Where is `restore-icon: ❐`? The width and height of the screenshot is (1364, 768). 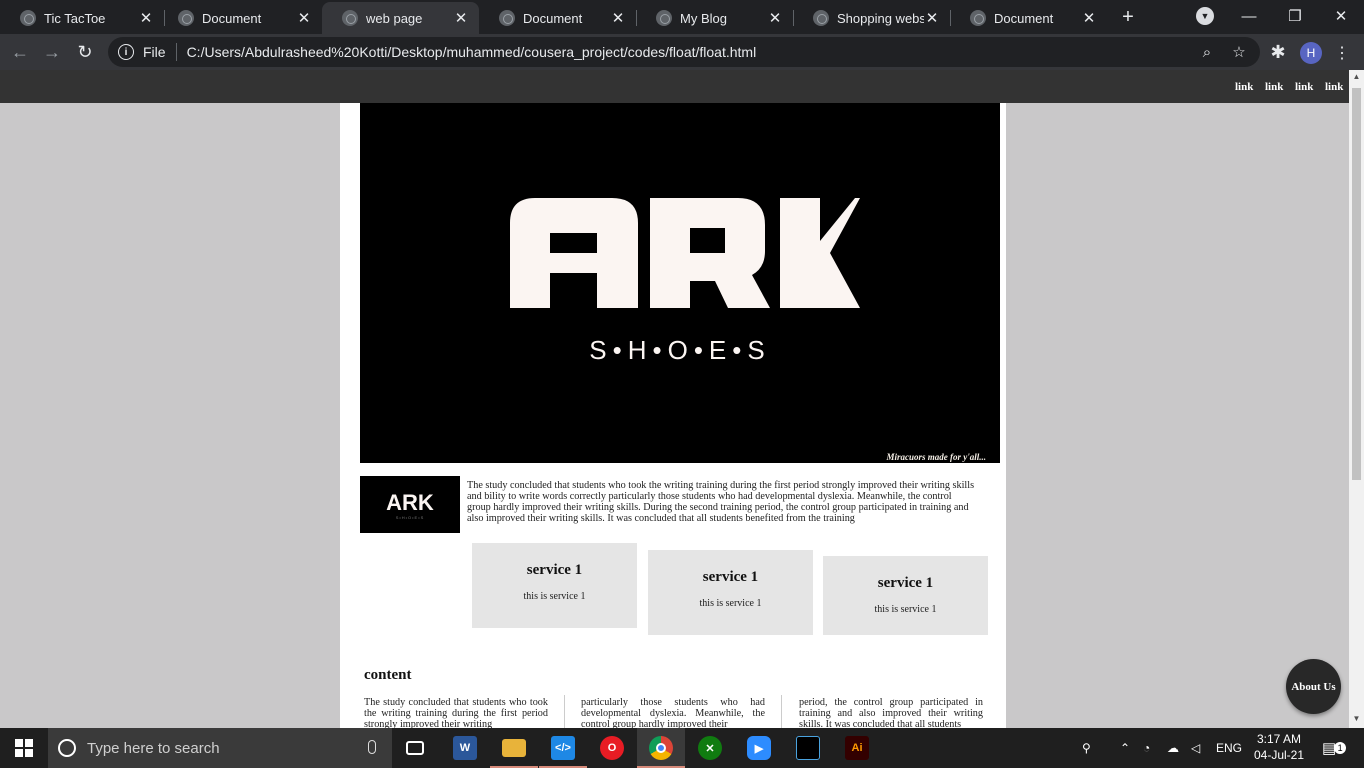 restore-icon: ❐ is located at coordinates (1295, 16).